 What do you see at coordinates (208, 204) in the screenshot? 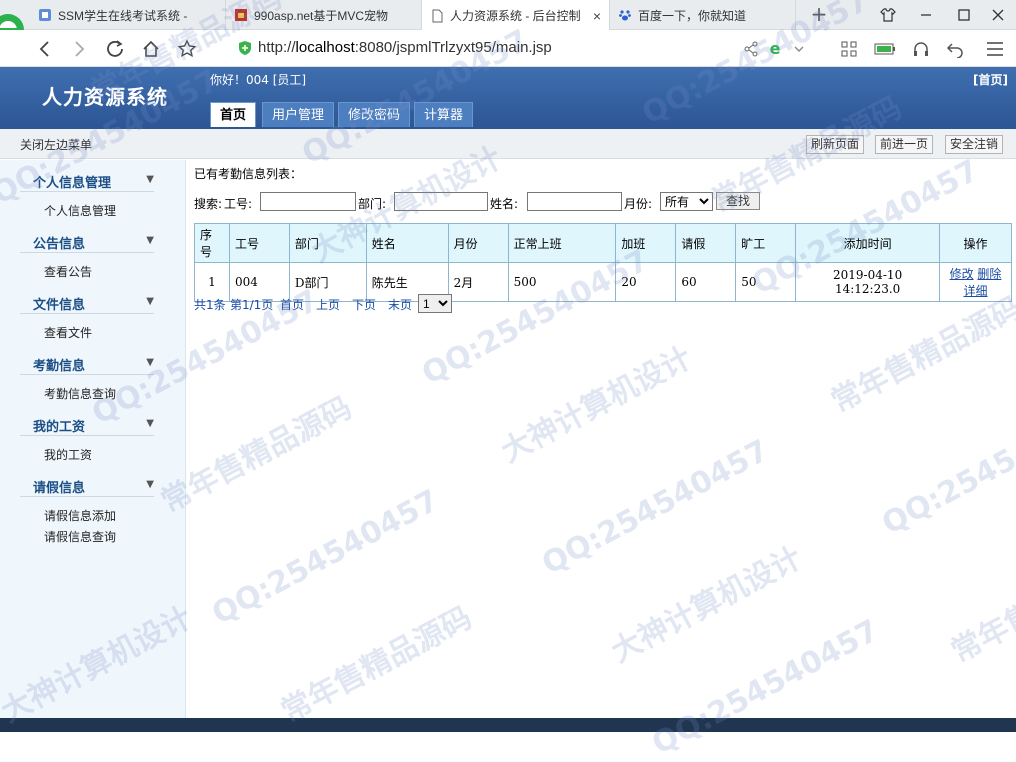
I see `search-label: 搜索:` at bounding box center [208, 204].